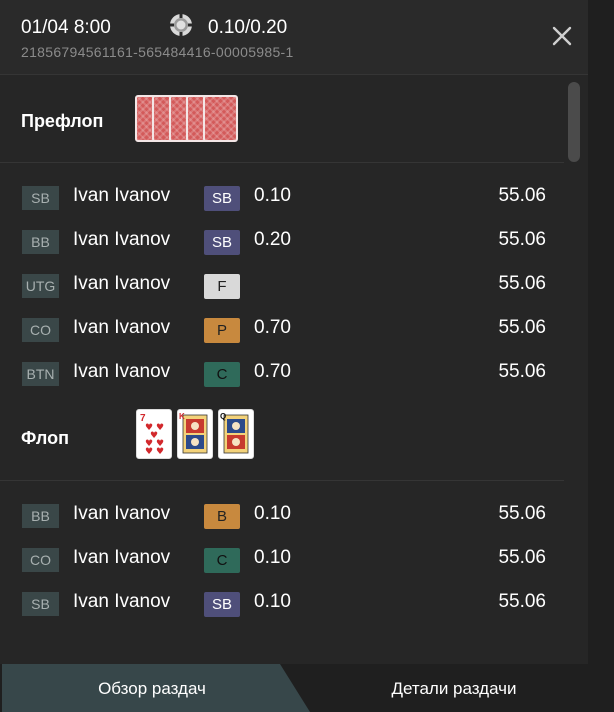 This screenshot has height=712, width=614. I want to click on tab-hand-details: Детали раздачи, so click(449, 688).